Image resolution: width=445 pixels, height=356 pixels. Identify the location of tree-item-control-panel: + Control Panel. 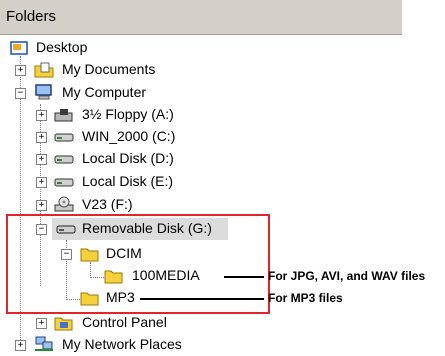
(110, 323).